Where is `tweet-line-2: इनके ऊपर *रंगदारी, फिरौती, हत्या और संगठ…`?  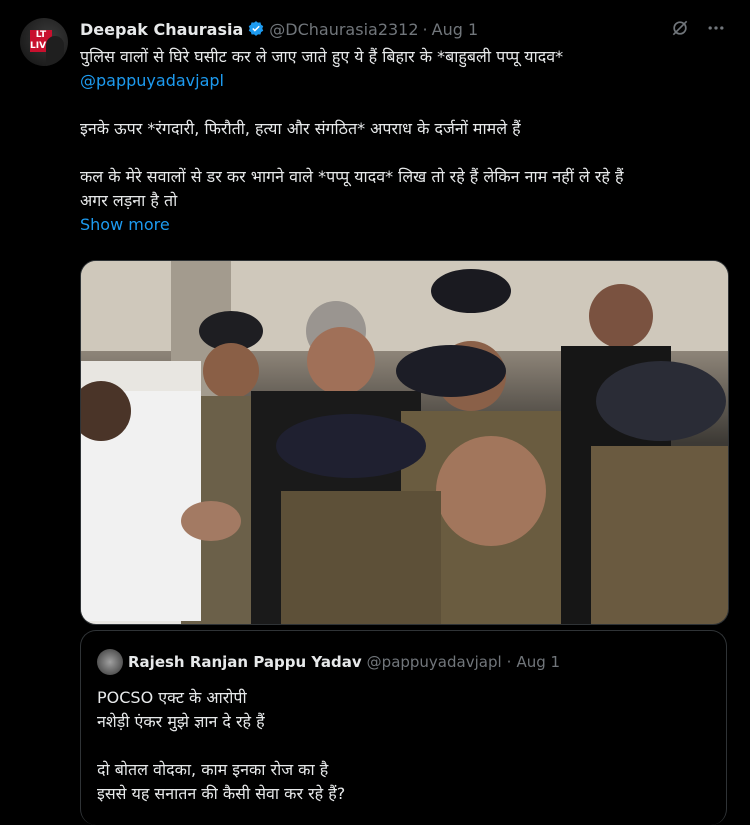 tweet-line-2: इनके ऊपर *रंगदारी, फिरौती, हत्या और संगठ… is located at coordinates (300, 128).